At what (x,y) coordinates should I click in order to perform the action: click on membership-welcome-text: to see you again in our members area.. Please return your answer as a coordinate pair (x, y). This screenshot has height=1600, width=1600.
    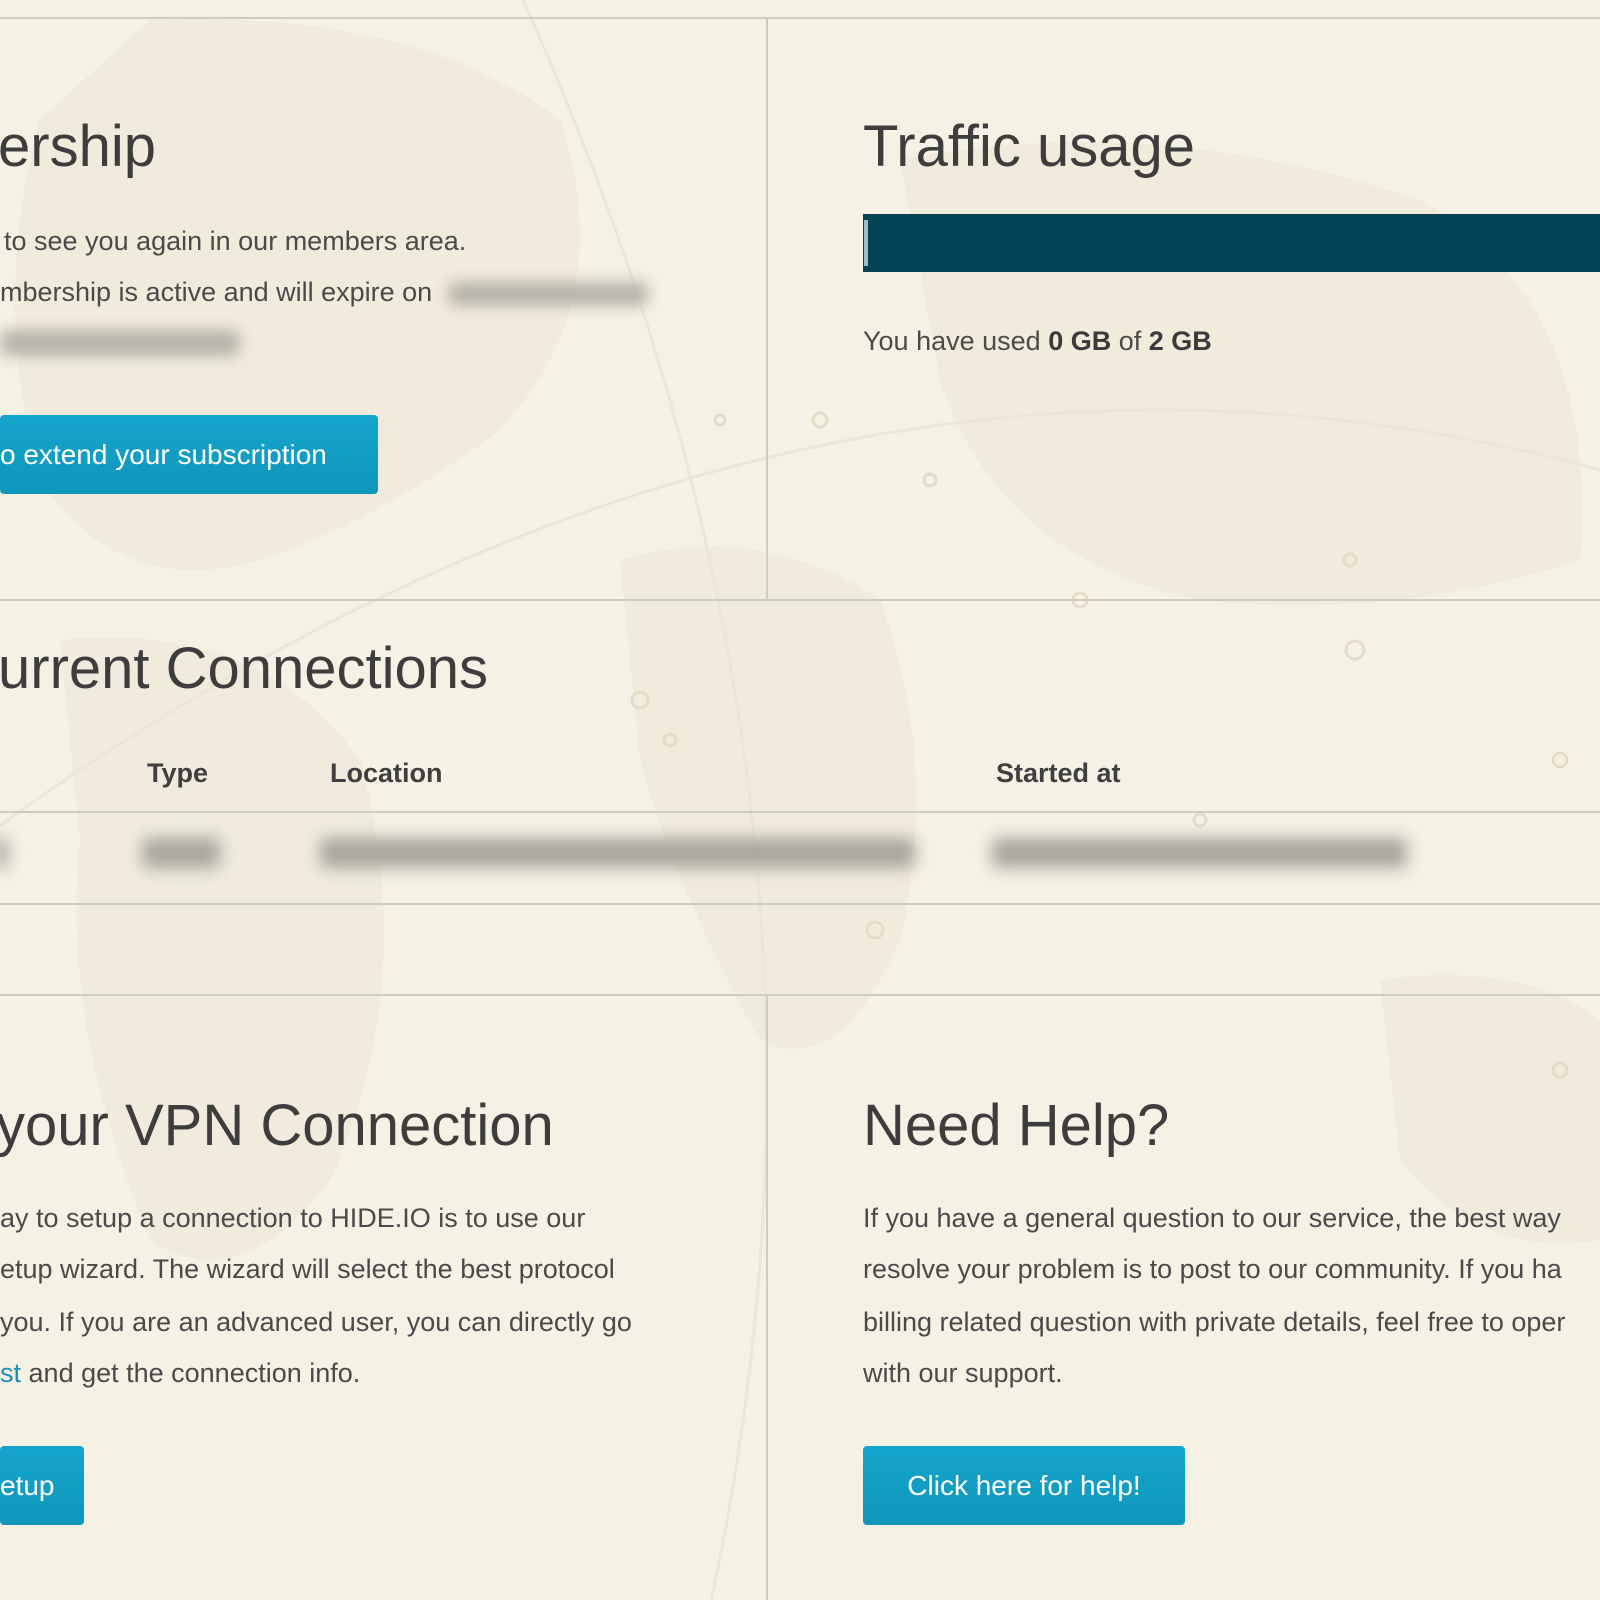
    Looking at the image, I should click on (235, 241).